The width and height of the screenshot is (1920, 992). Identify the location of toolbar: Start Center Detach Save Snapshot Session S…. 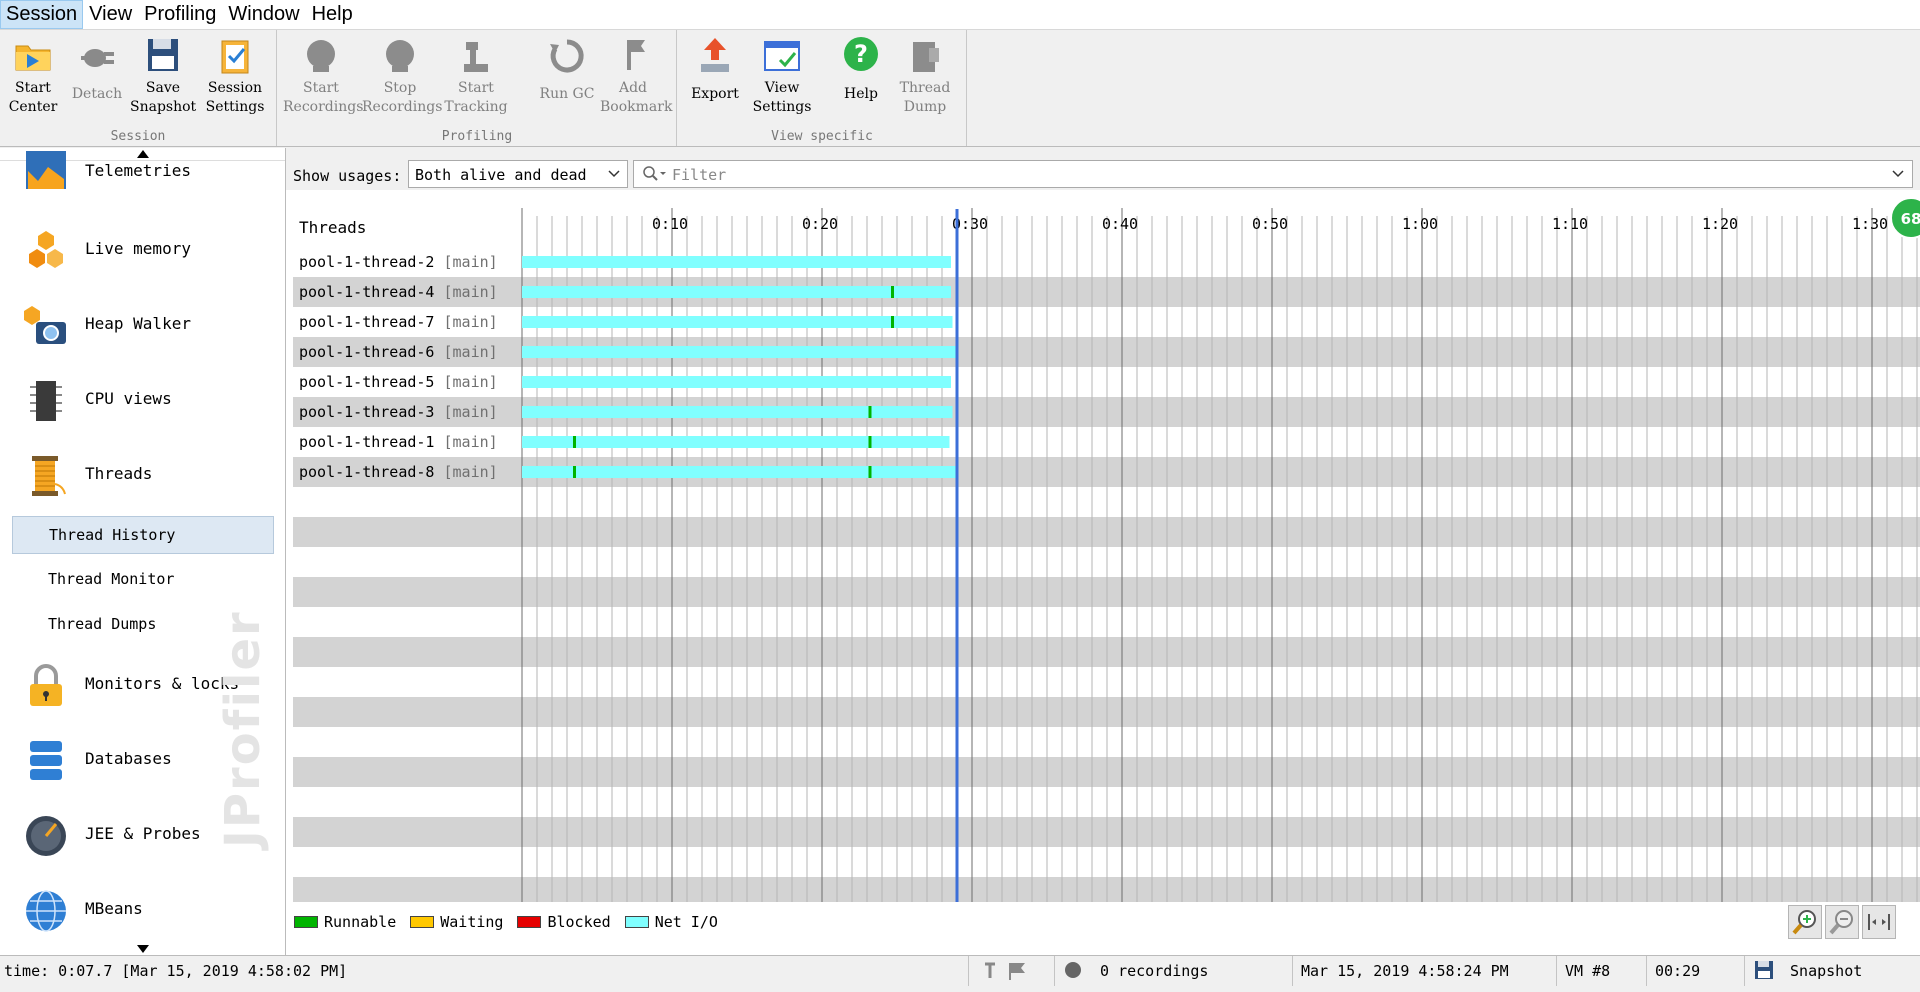
(960, 88).